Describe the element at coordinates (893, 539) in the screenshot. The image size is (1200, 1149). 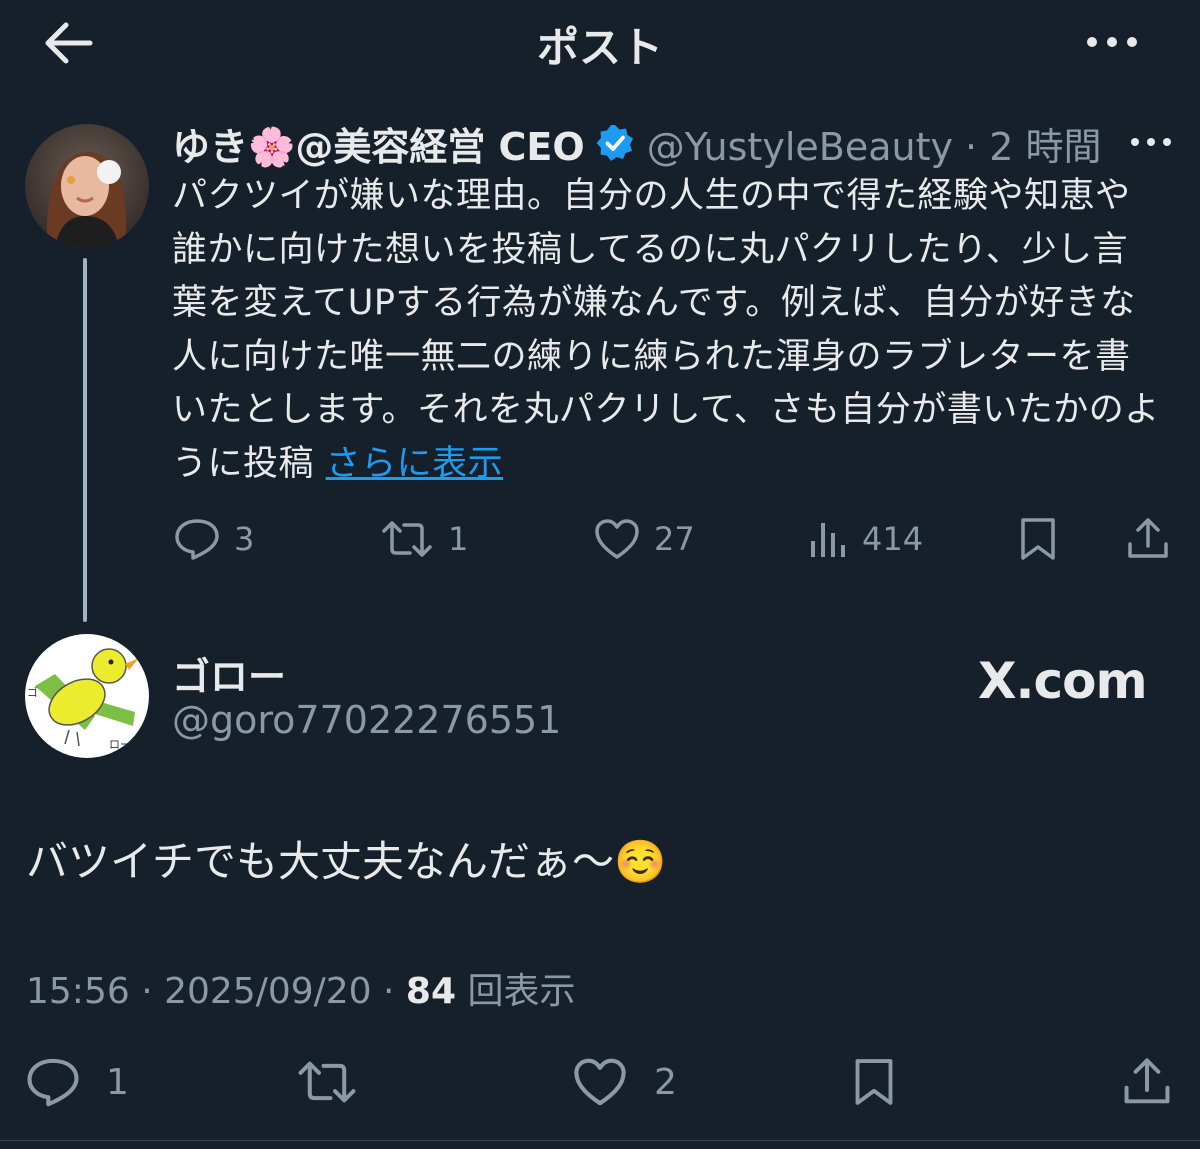
I see `quoted-view-count: 414` at that location.